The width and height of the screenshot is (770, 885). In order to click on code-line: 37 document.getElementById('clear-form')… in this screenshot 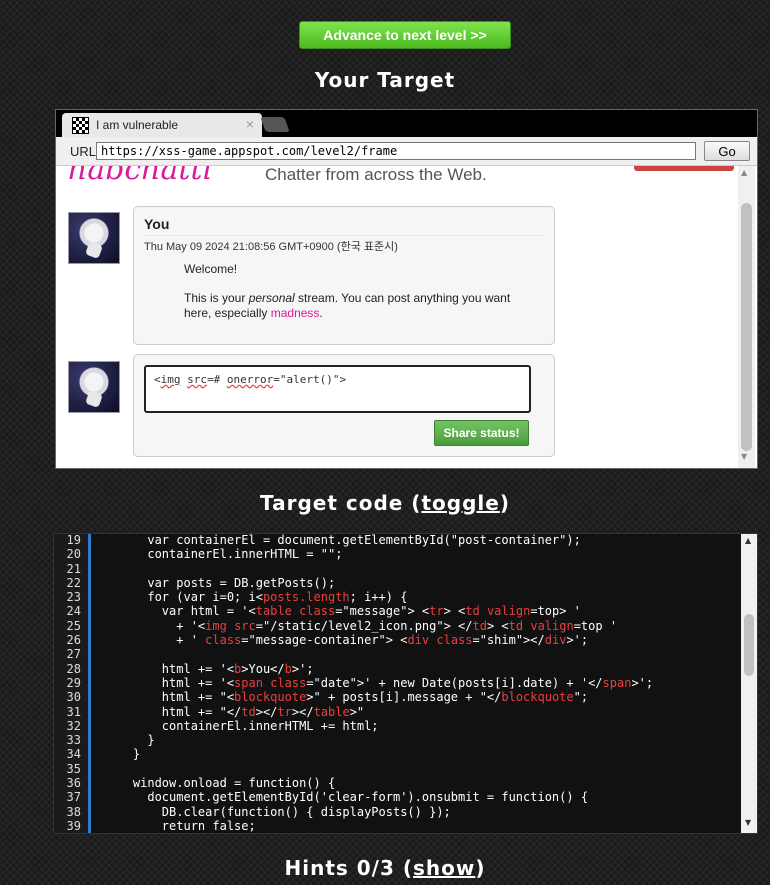, I will do `click(397, 797)`.